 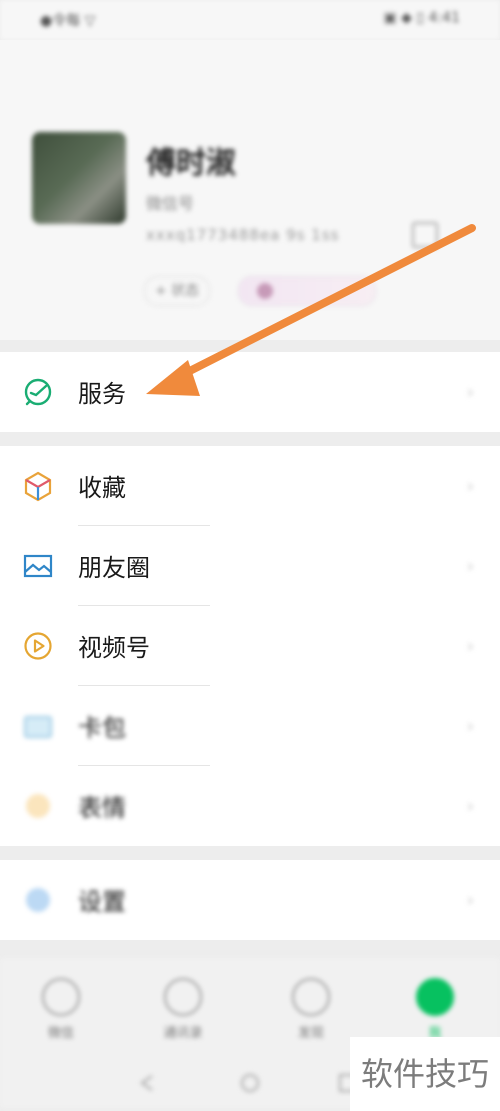 I want to click on tab-me: 我, so click(x=435, y=1009).